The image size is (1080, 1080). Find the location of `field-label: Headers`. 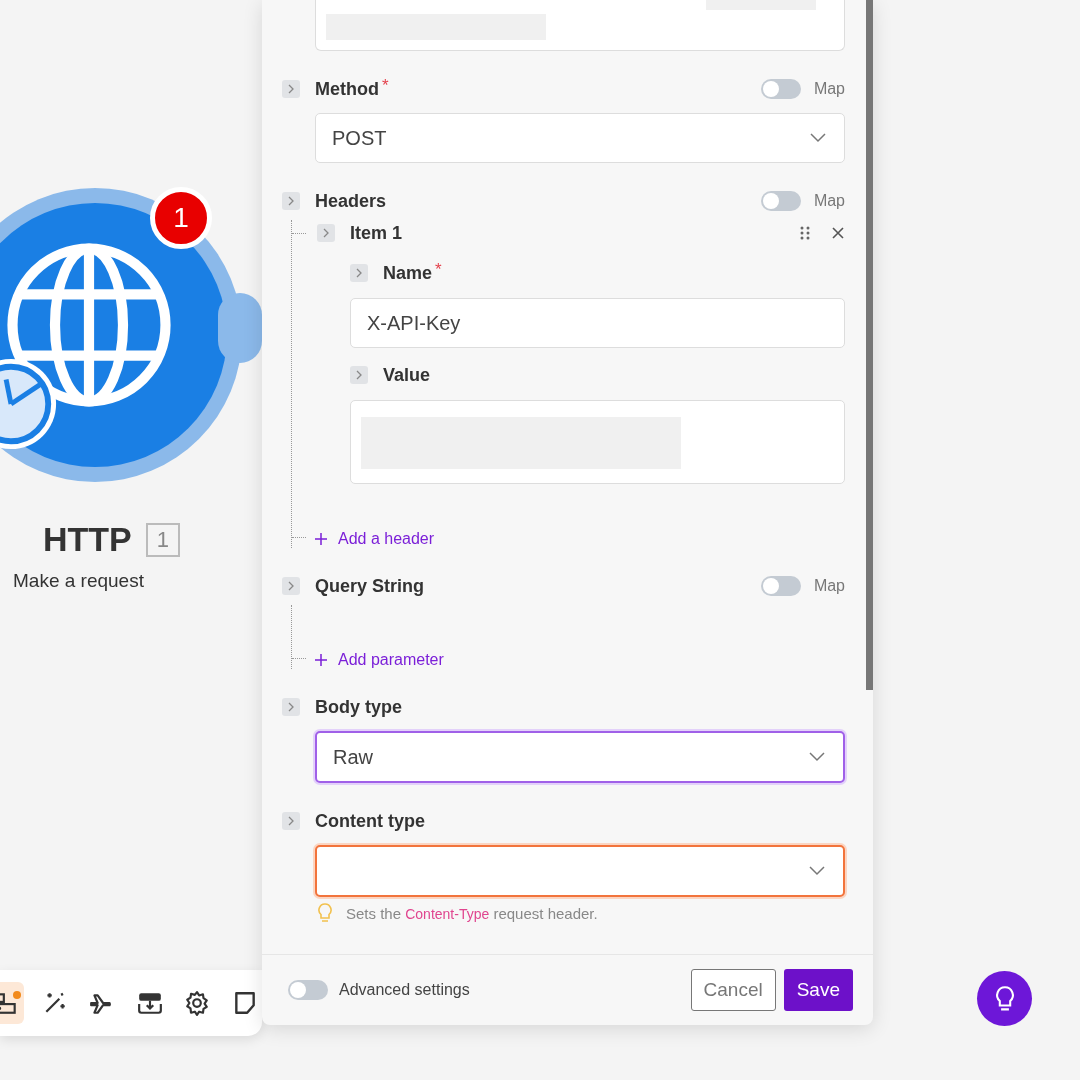

field-label: Headers is located at coordinates (351, 201).